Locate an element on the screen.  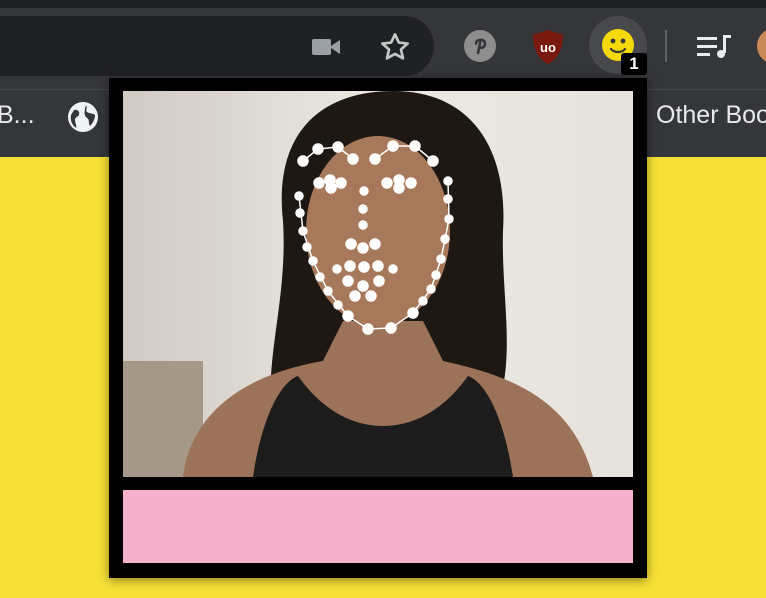
browser-toolbar: uo 1 is located at coordinates (383, 44).